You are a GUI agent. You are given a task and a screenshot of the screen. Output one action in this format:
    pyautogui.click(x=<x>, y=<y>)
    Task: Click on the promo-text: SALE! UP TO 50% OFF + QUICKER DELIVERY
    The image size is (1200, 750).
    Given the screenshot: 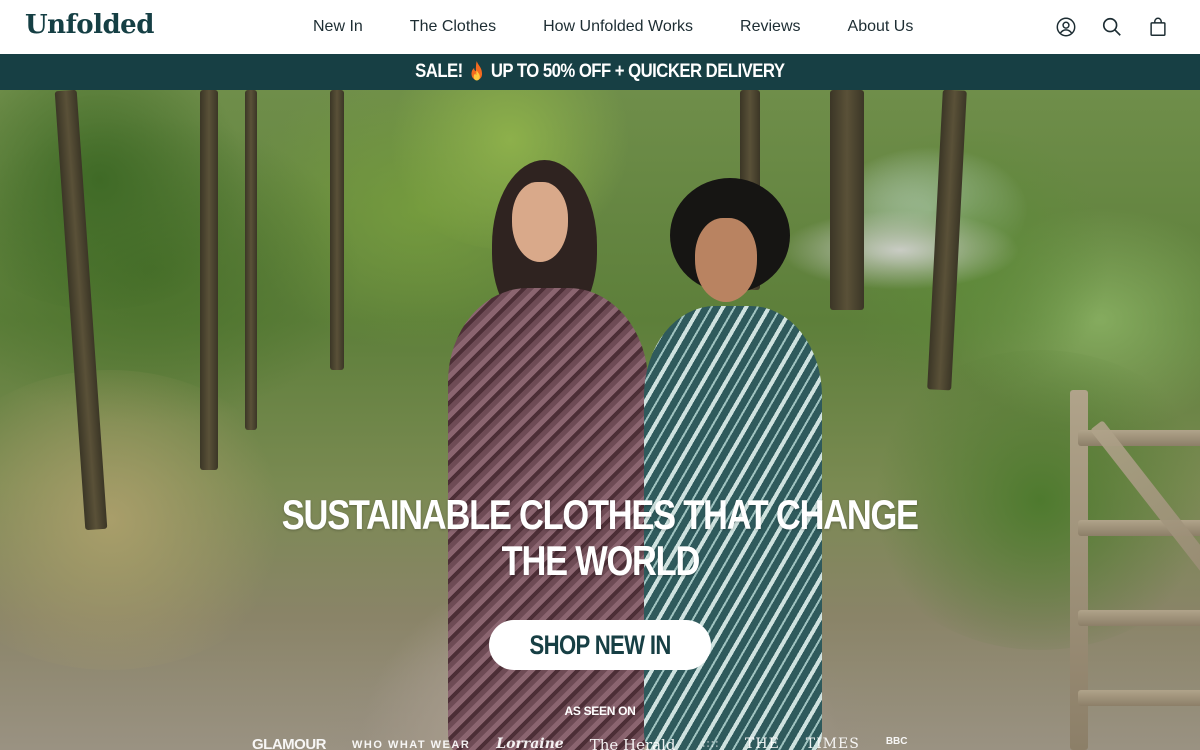 What is the action you would take?
    pyautogui.click(x=600, y=72)
    